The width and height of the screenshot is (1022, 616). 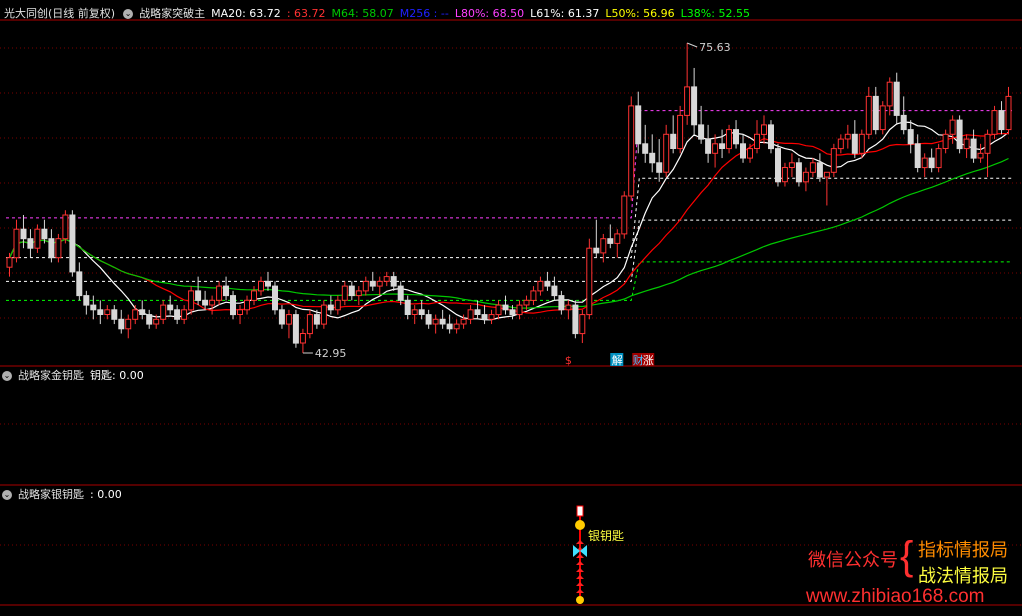 What do you see at coordinates (565, 13) in the screenshot?
I see `l61-label: L61%: 61.37` at bounding box center [565, 13].